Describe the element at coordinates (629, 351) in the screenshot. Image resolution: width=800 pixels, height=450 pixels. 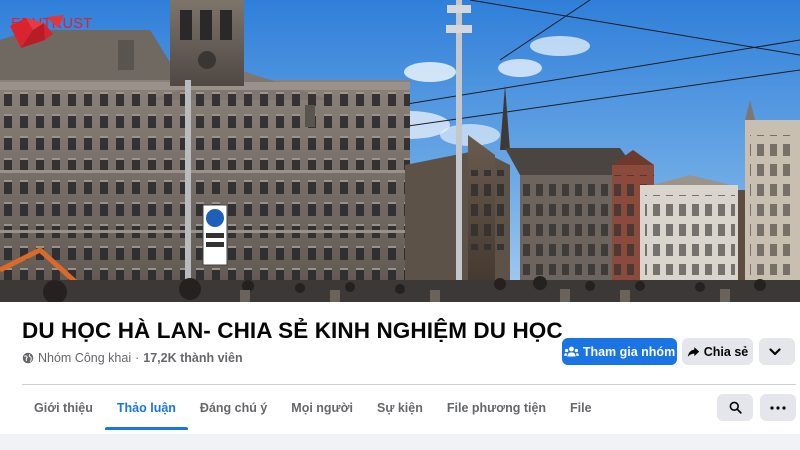
I see `join-group-label: Tham gia nhóm` at that location.